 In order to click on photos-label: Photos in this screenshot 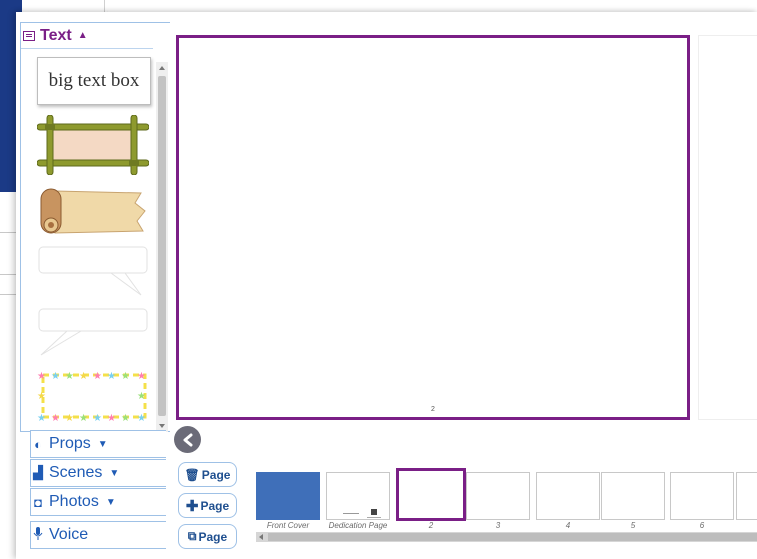, I will do `click(74, 501)`.